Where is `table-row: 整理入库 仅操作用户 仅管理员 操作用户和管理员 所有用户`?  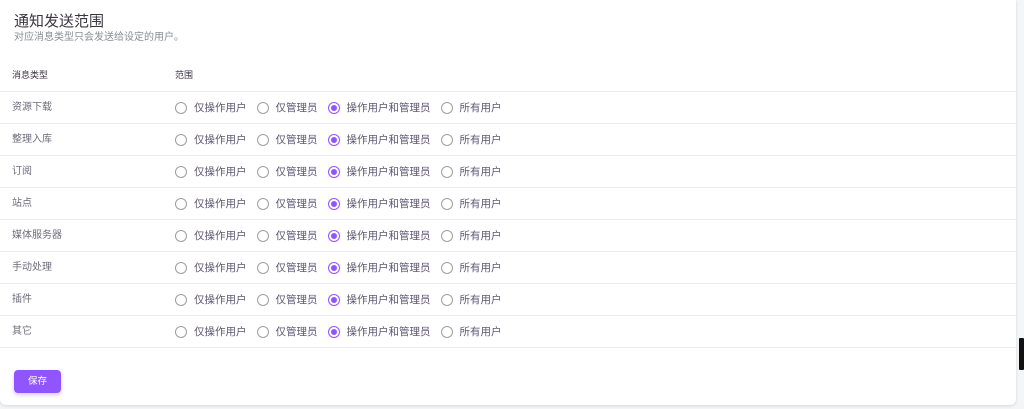
table-row: 整理入库 仅操作用户 仅管理员 操作用户和管理员 所有用户 is located at coordinates (508, 140).